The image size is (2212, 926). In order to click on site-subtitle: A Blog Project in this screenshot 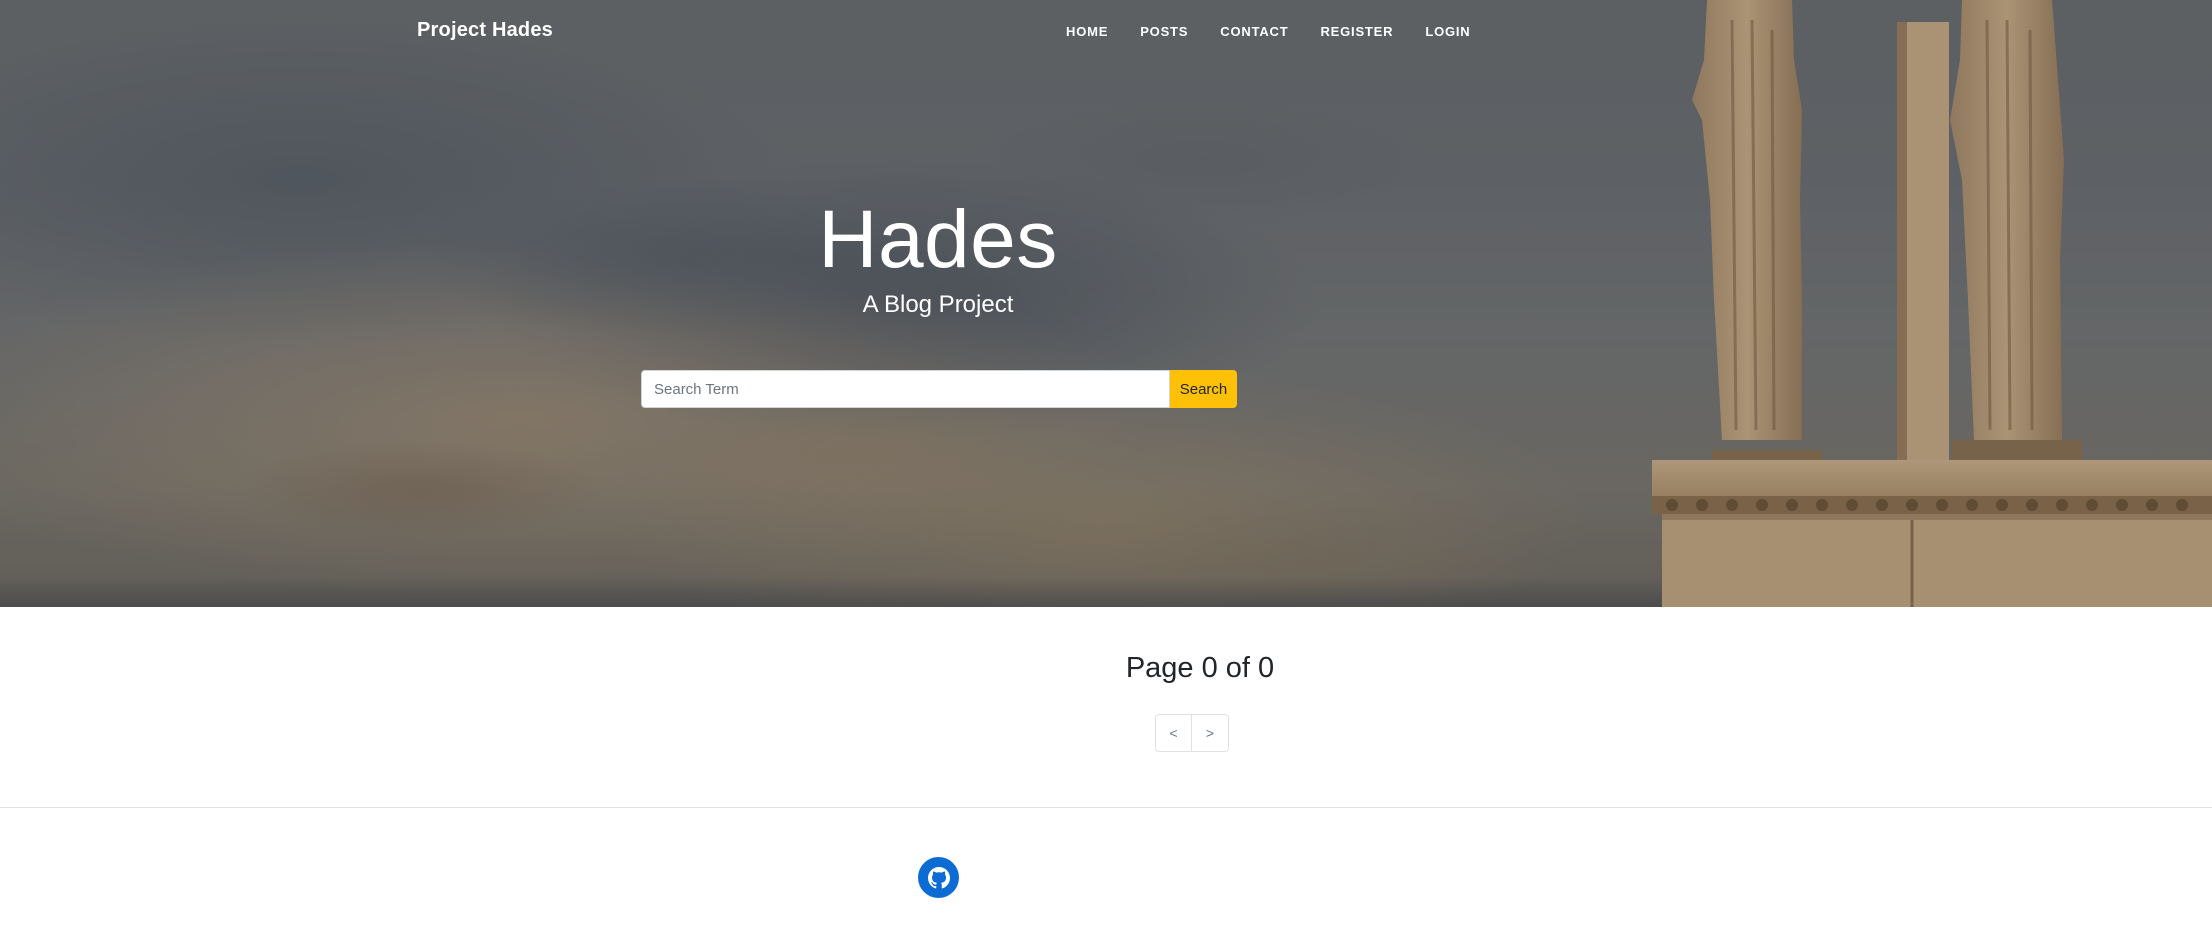, I will do `click(938, 304)`.